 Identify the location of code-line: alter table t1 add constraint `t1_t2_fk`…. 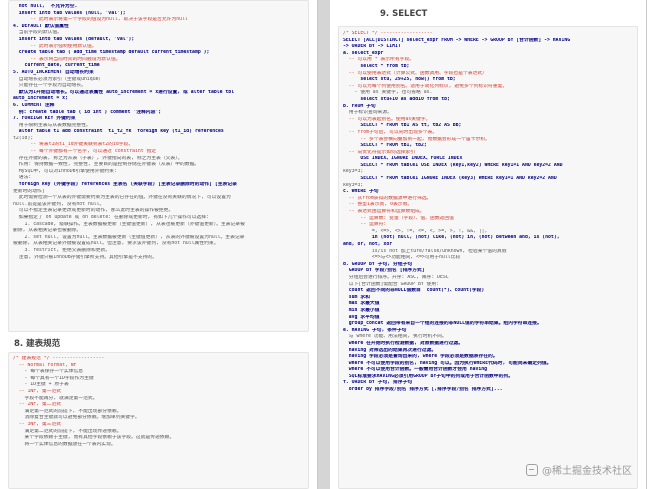
(118, 132).